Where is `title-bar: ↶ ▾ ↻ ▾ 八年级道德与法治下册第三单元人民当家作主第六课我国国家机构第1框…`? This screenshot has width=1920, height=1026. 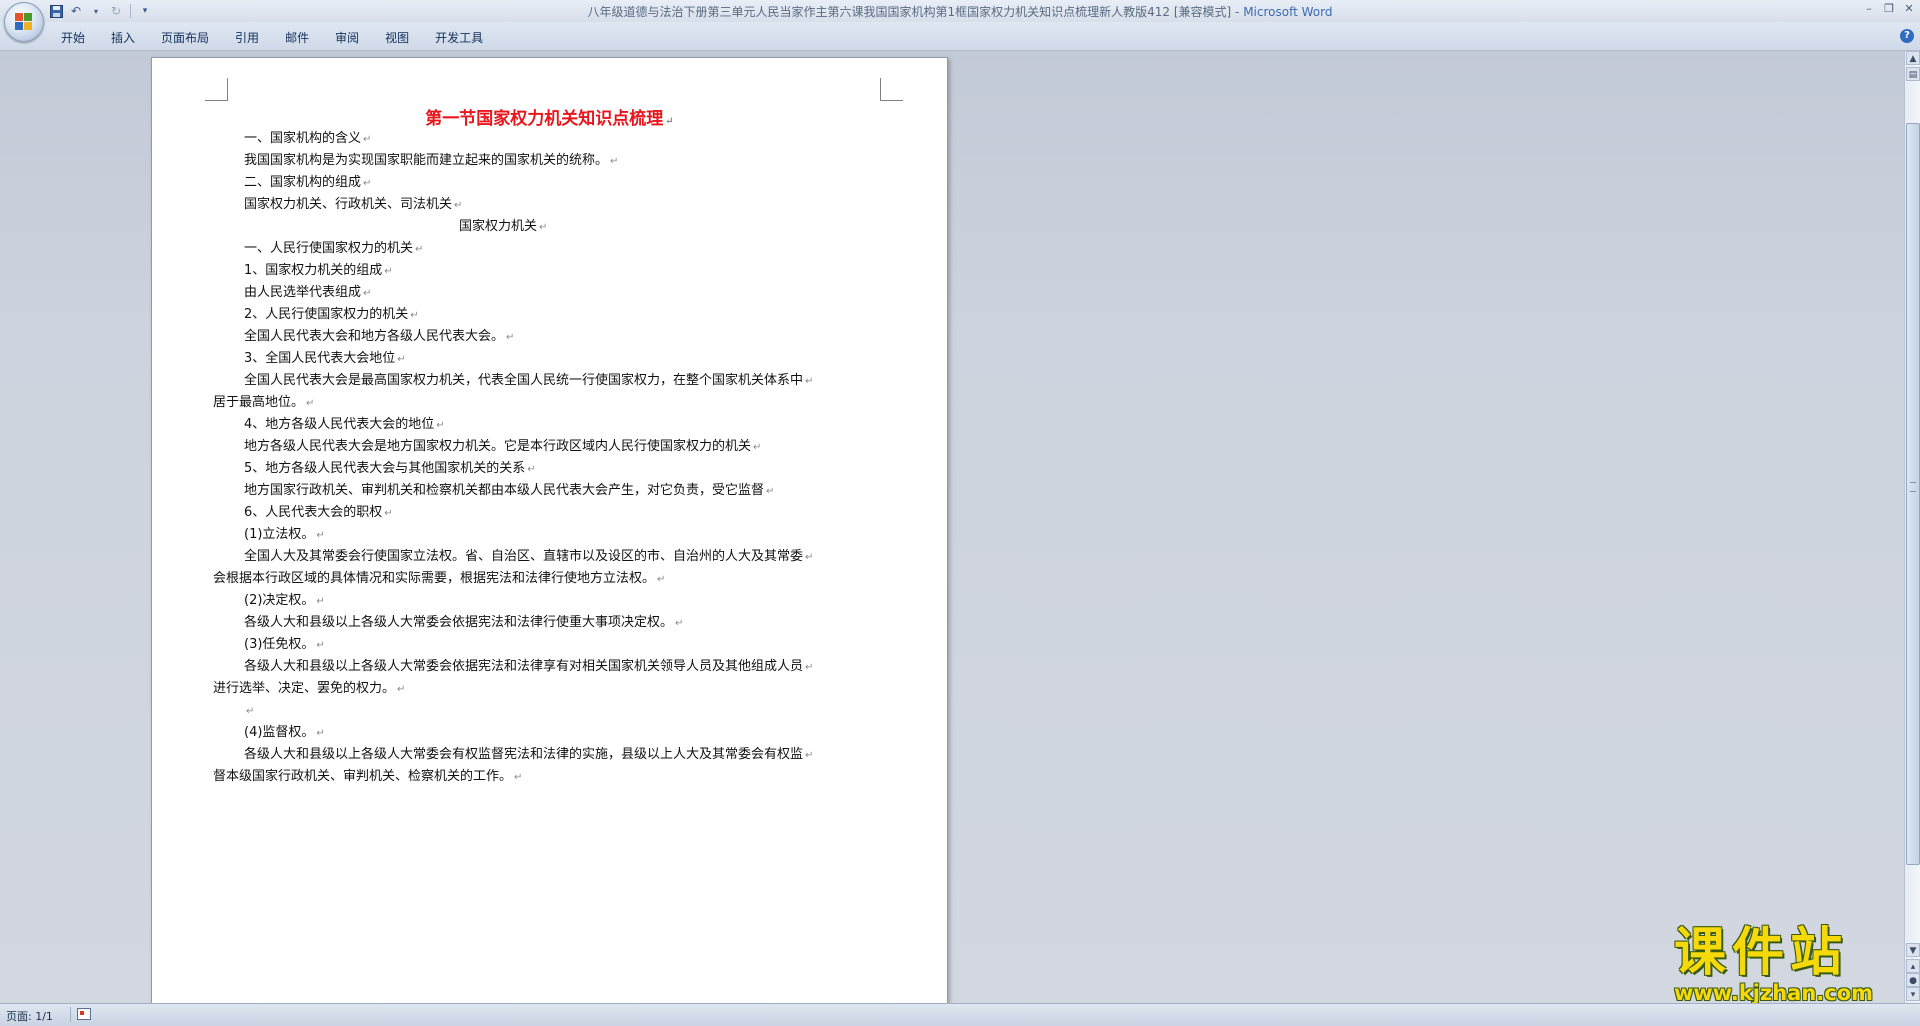 title-bar: ↶ ▾ ↻ ▾ 八年级道德与法治下册第三单元人民当家作主第六课我国国家机构第1框… is located at coordinates (960, 21).